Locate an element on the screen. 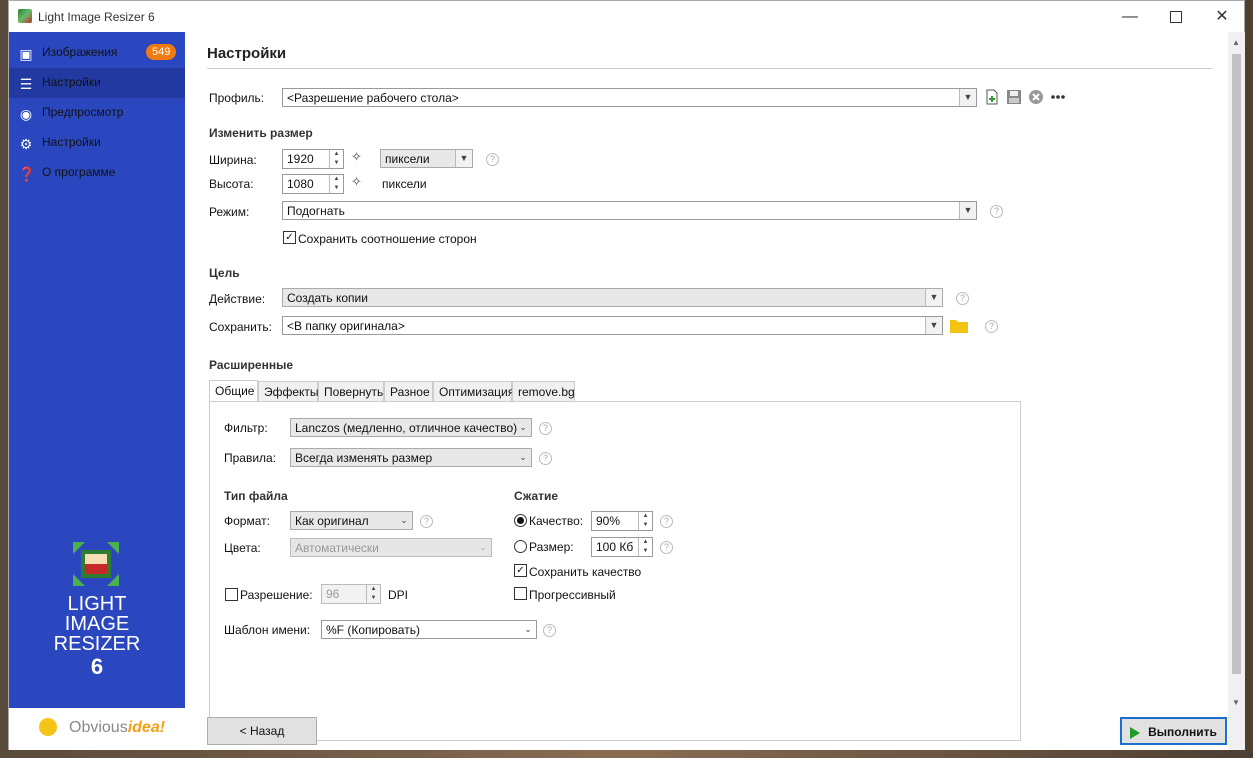 This screenshot has height=758, width=1253. delete-profile-icon is located at coordinates (1036, 97).